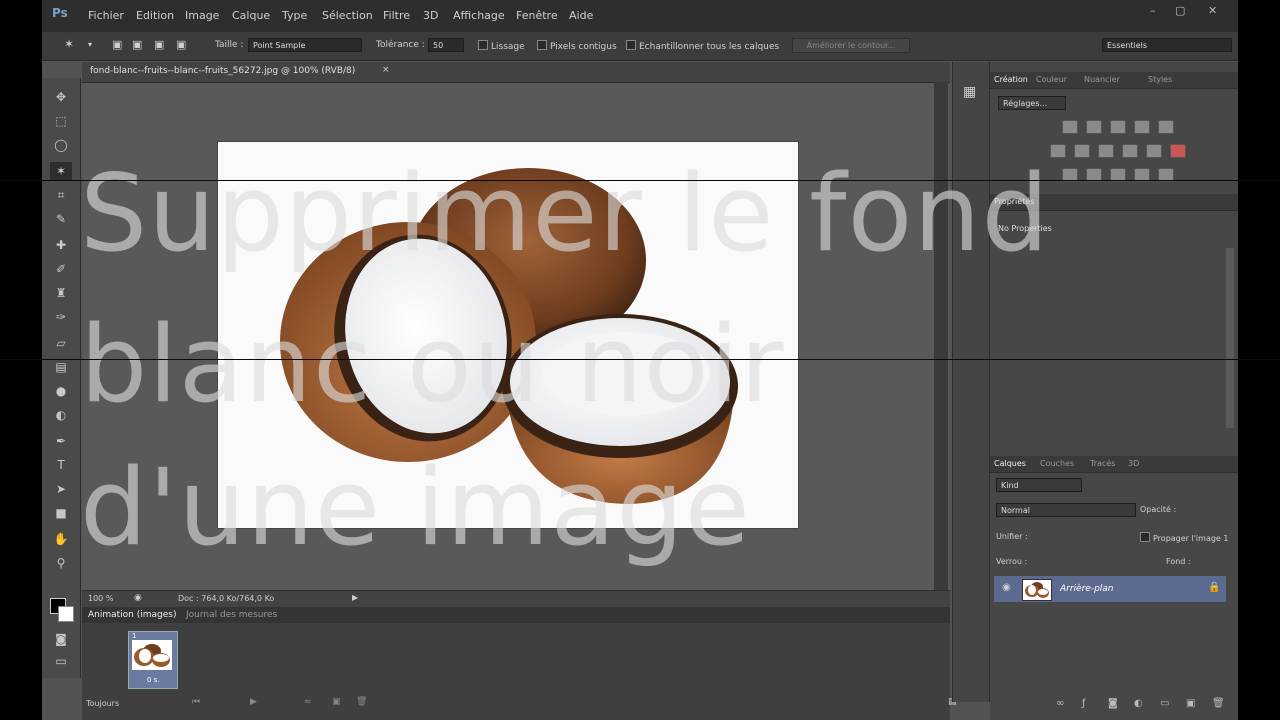 The image size is (1280, 720). Describe the element at coordinates (537, 15) in the screenshot. I see `menu-fenetre: Fenêtre` at that location.